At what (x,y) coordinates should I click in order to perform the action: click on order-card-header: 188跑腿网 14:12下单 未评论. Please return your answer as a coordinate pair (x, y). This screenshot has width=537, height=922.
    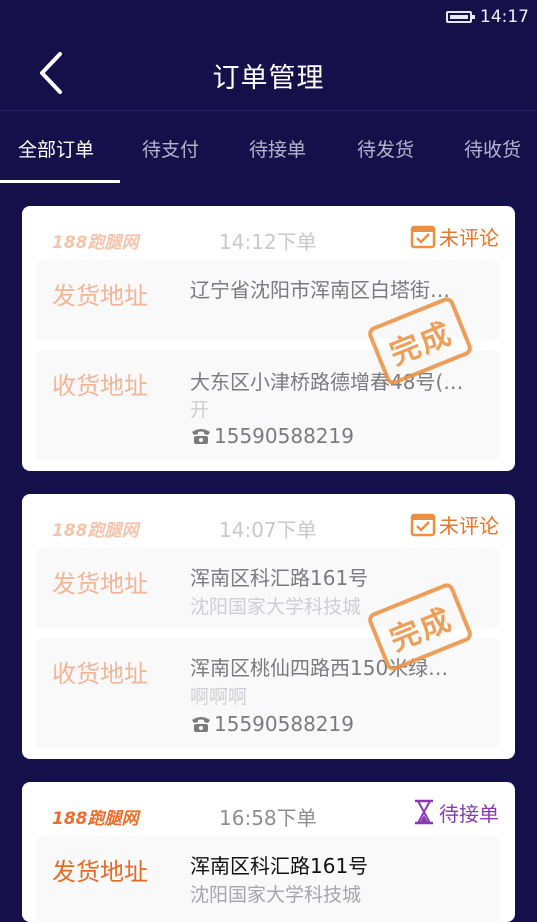
    Looking at the image, I should click on (268, 235).